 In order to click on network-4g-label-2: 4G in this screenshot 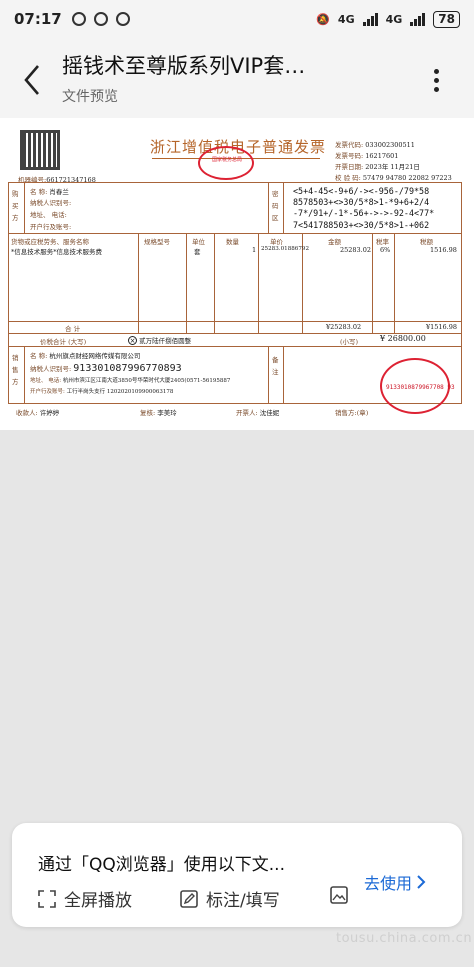, I will do `click(394, 19)`.